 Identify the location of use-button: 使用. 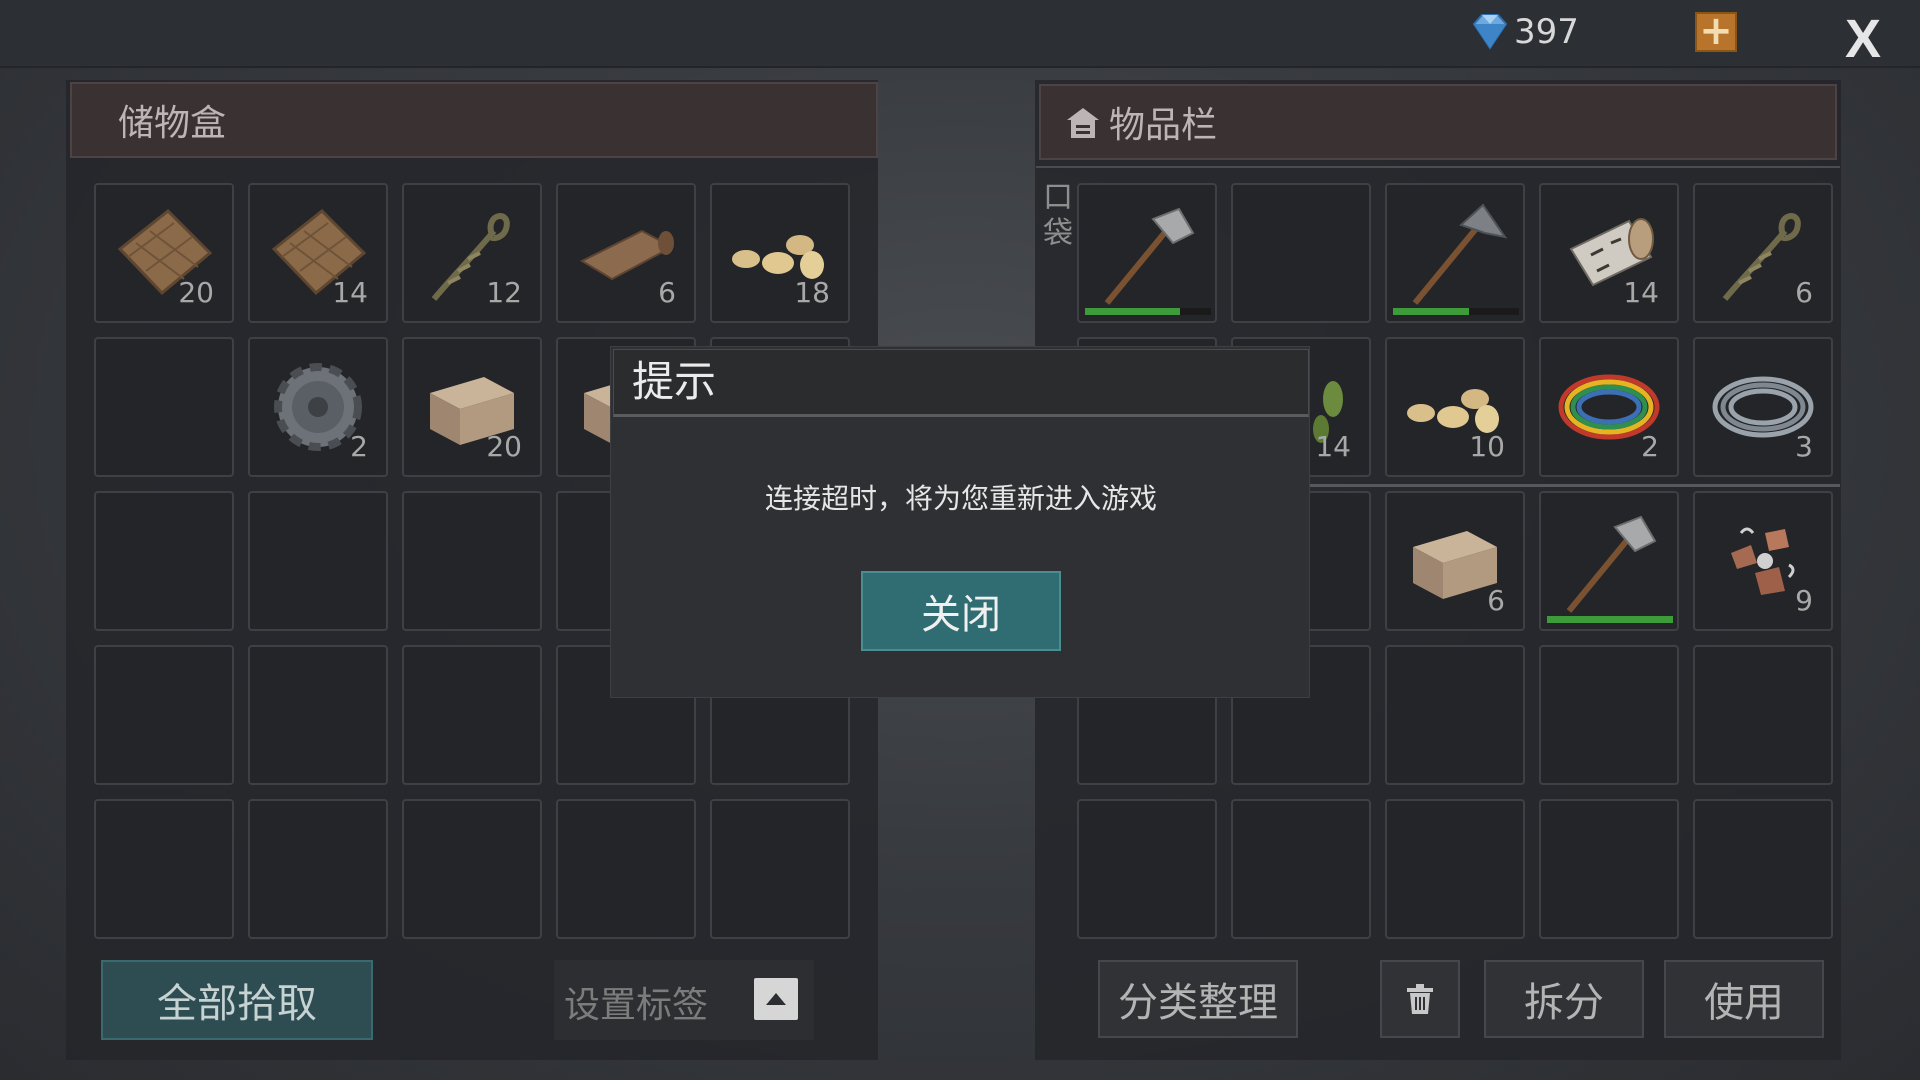
(1744, 999).